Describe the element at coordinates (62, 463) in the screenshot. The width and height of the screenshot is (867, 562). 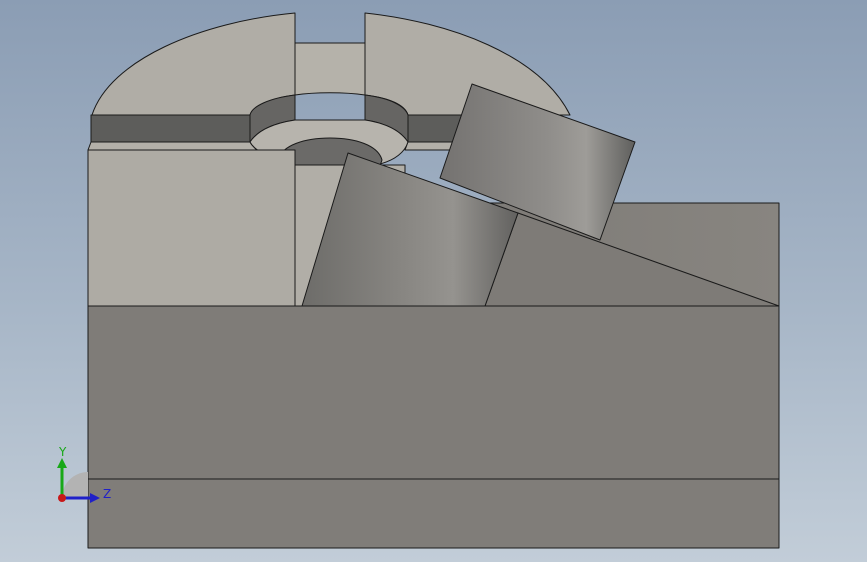
I see `y-axis-arrowhead` at that location.